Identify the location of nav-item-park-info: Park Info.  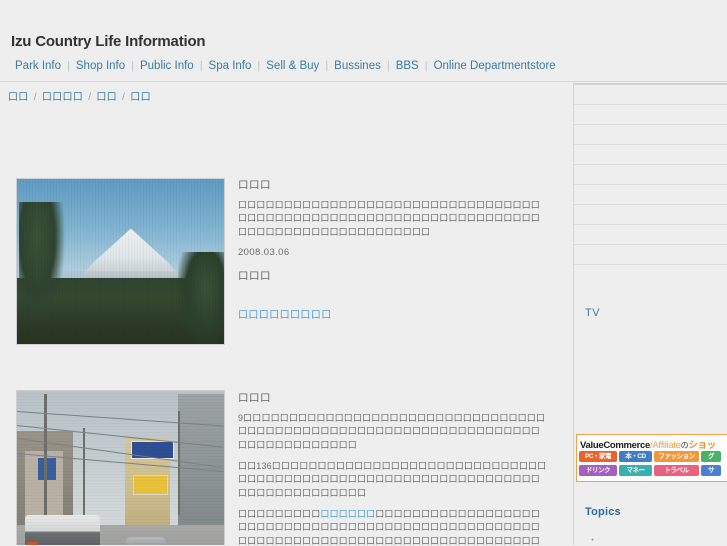
(38, 66).